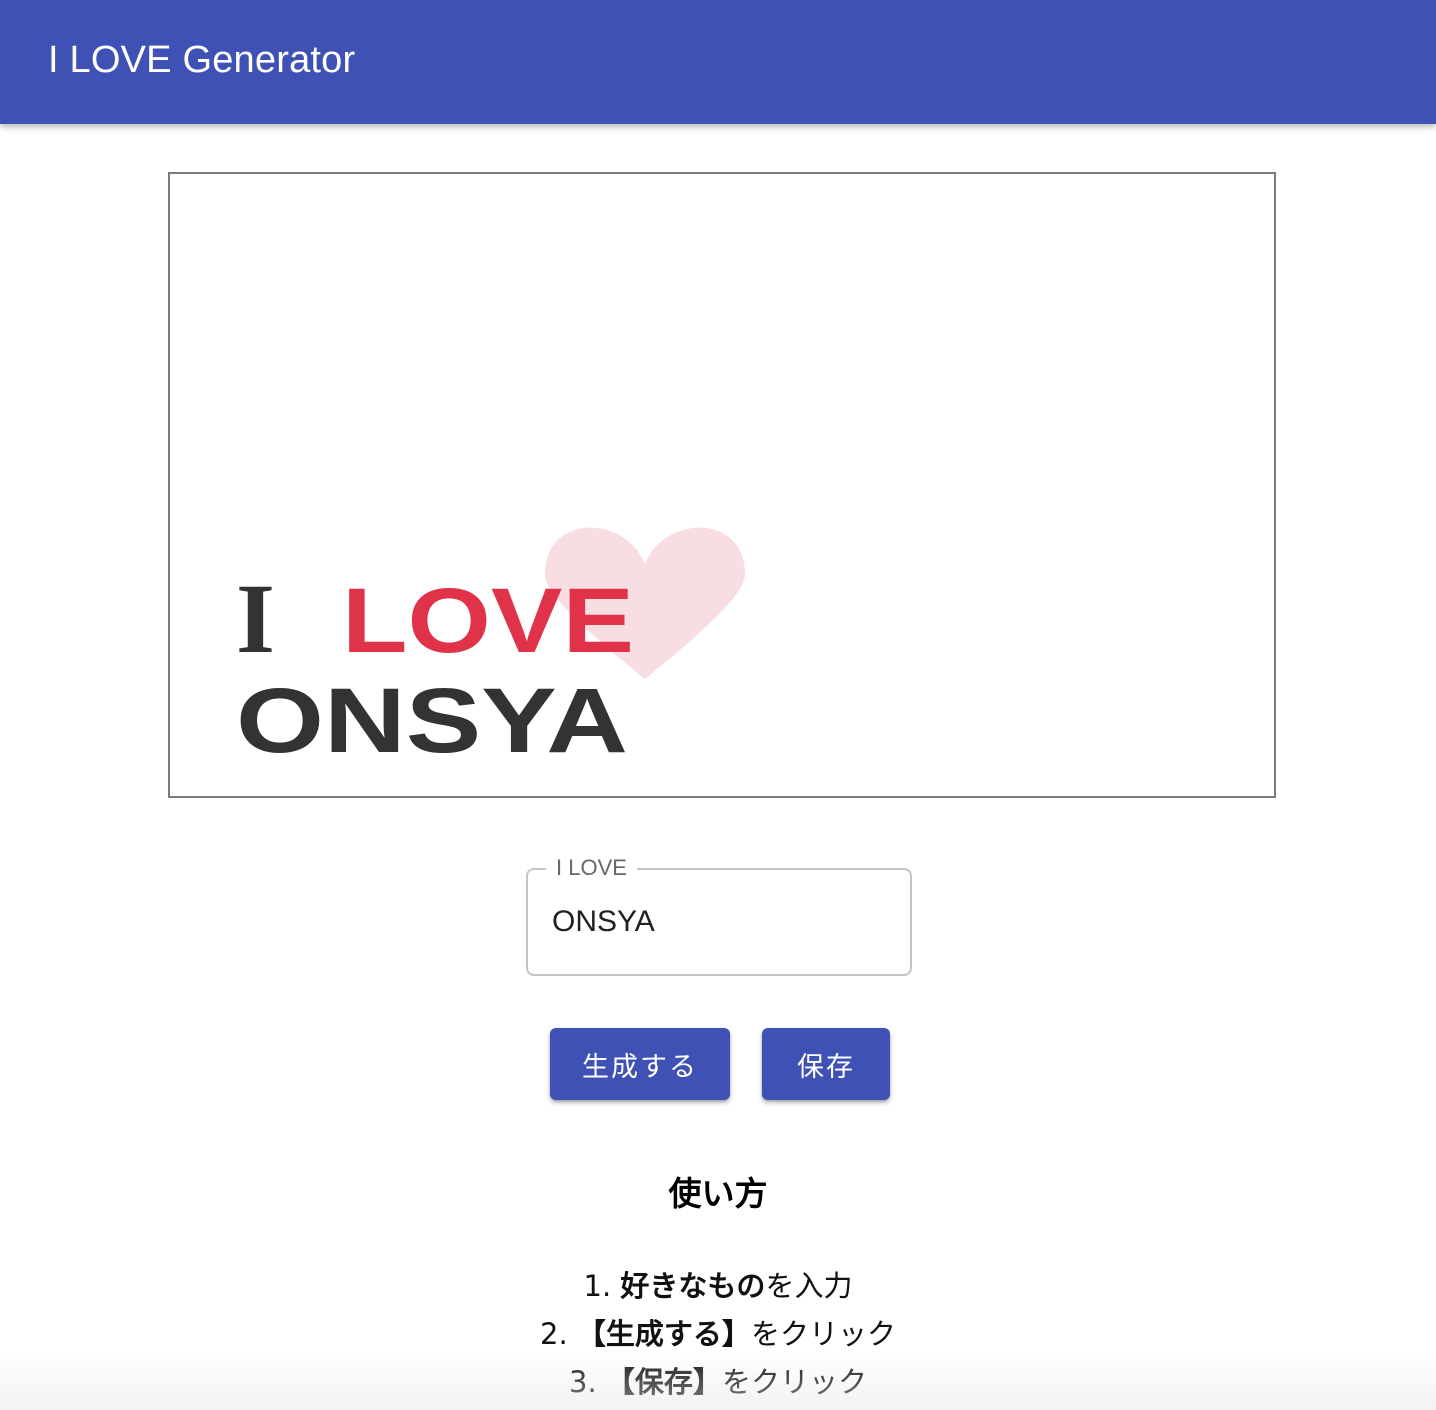 Image resolution: width=1436 pixels, height=1410 pixels. I want to click on preview-word-i: I, so click(255, 618).